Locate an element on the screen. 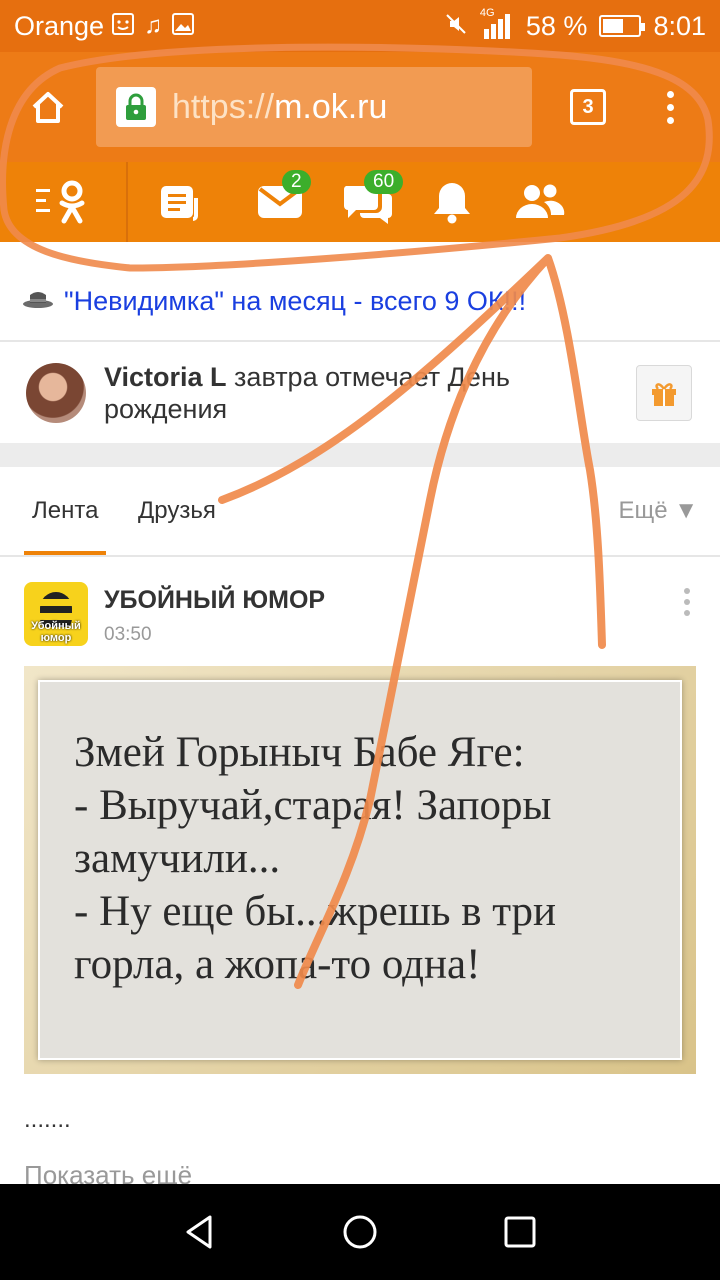 This screenshot has width=720, height=1280. ok-navigation-bar: 2 60 is located at coordinates (360, 202).